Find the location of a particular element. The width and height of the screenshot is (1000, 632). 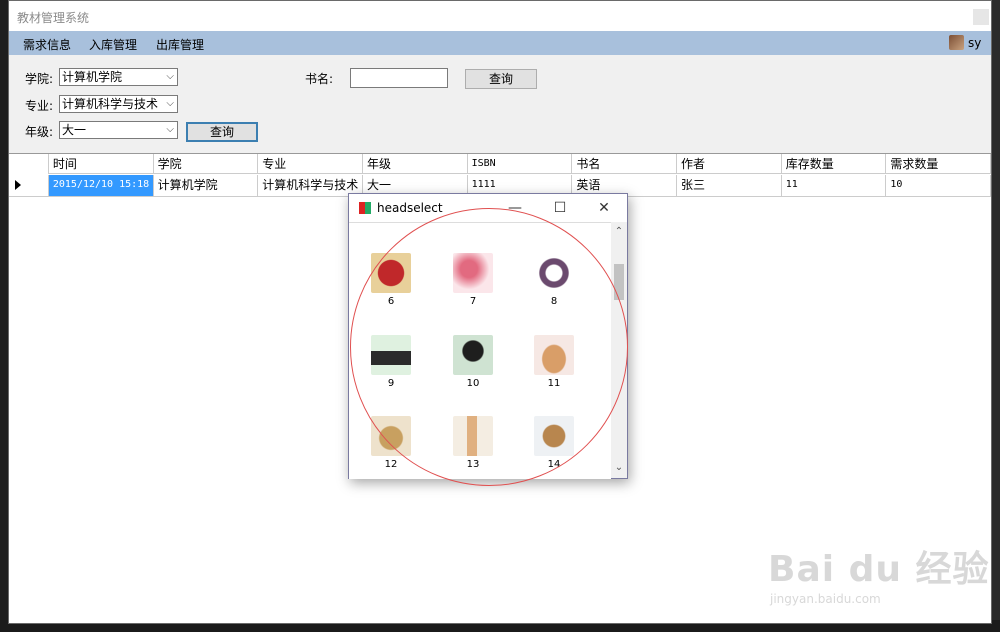

major-select-value: 计算机科学与技术 is located at coordinates (110, 104).